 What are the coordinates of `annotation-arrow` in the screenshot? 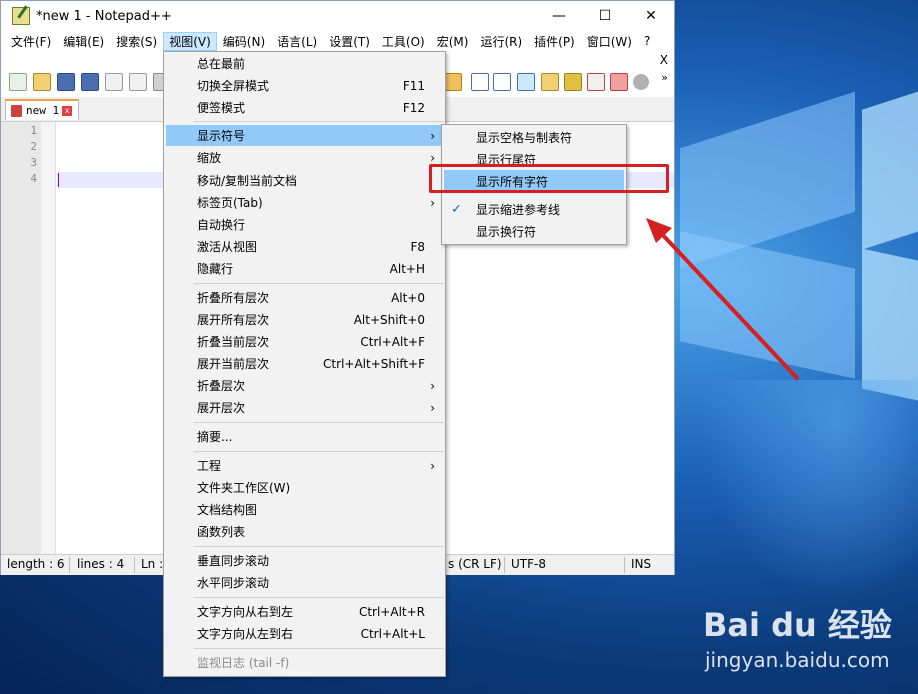 It's located at (722, 299).